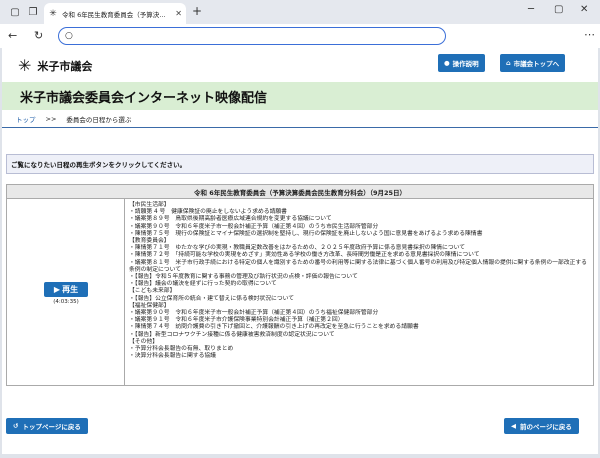 This screenshot has height=458, width=600. What do you see at coordinates (65, 66) in the screenshot?
I see `site-logo-text: 米子市議会` at bounding box center [65, 66].